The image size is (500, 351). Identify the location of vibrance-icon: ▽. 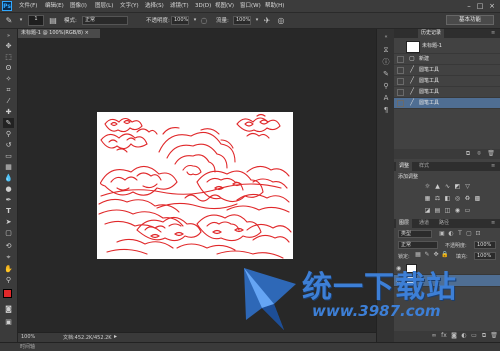
(467, 186).